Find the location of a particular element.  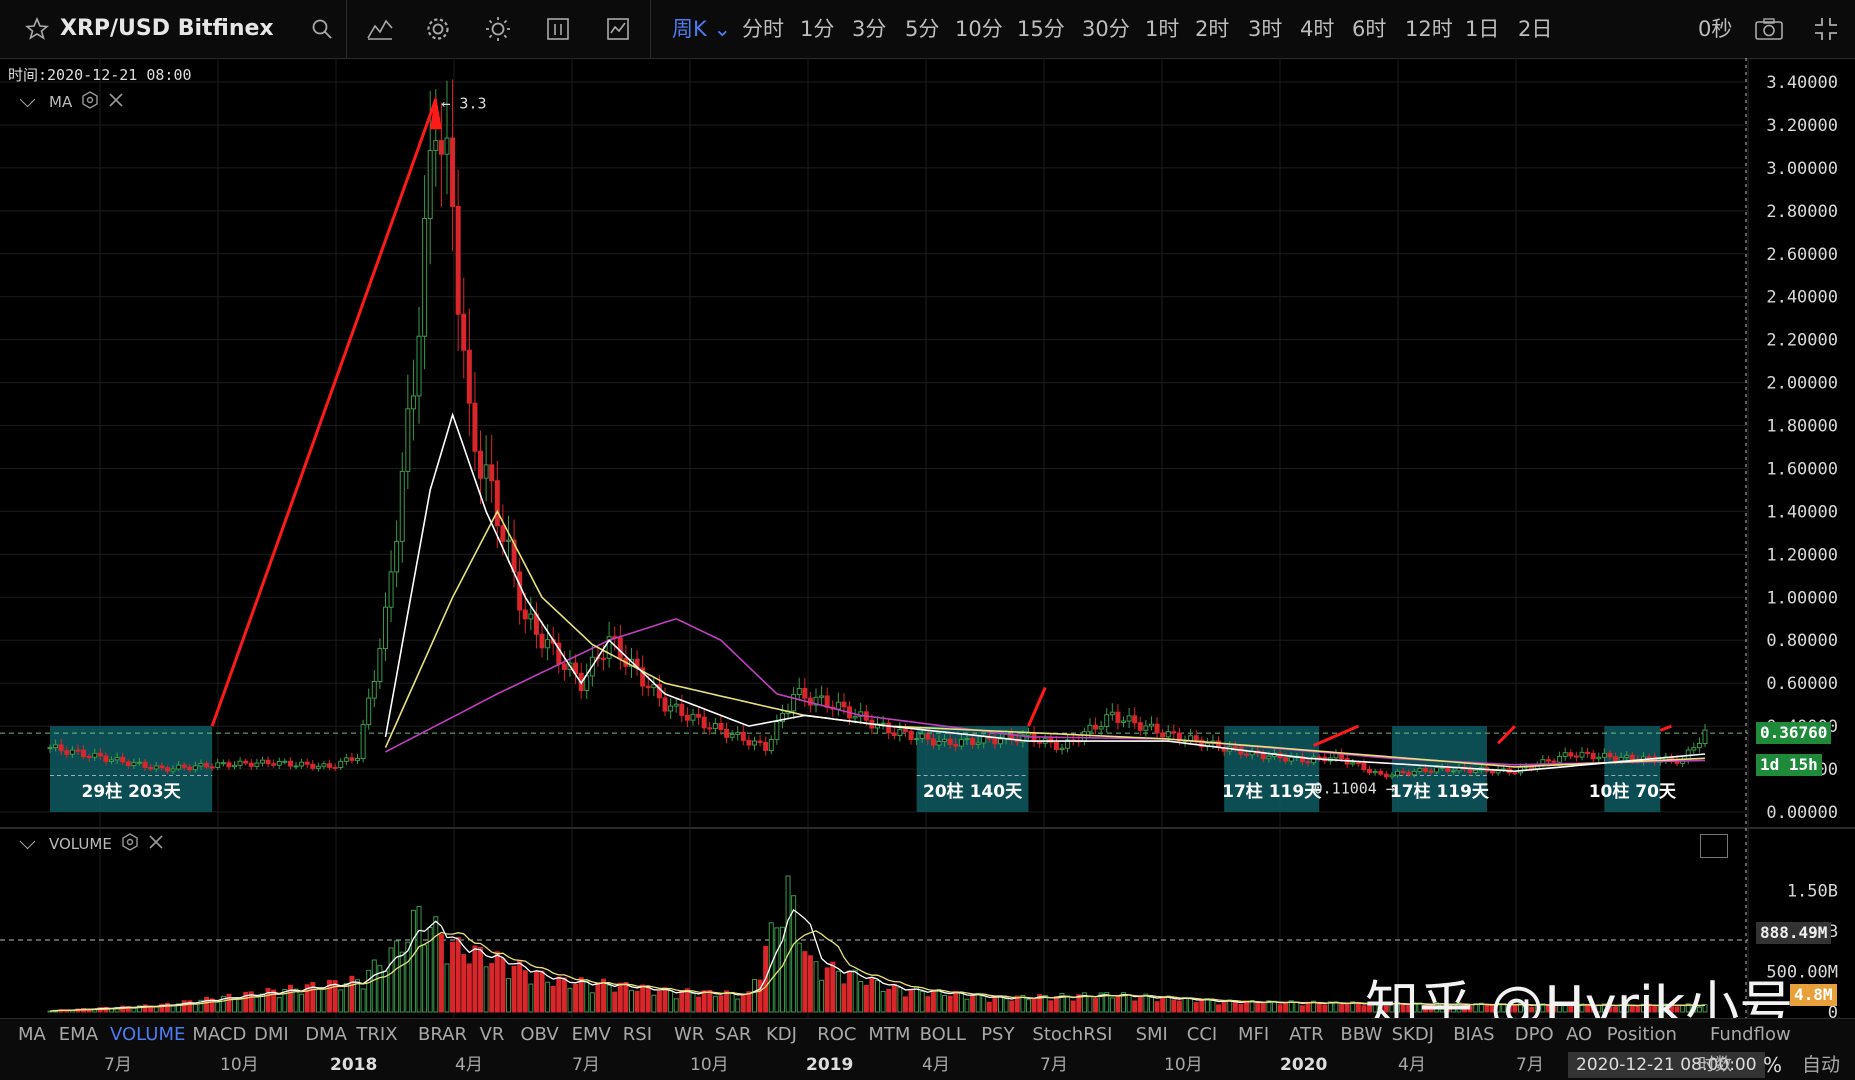

countdown-label: 0秒 is located at coordinates (1715, 29).